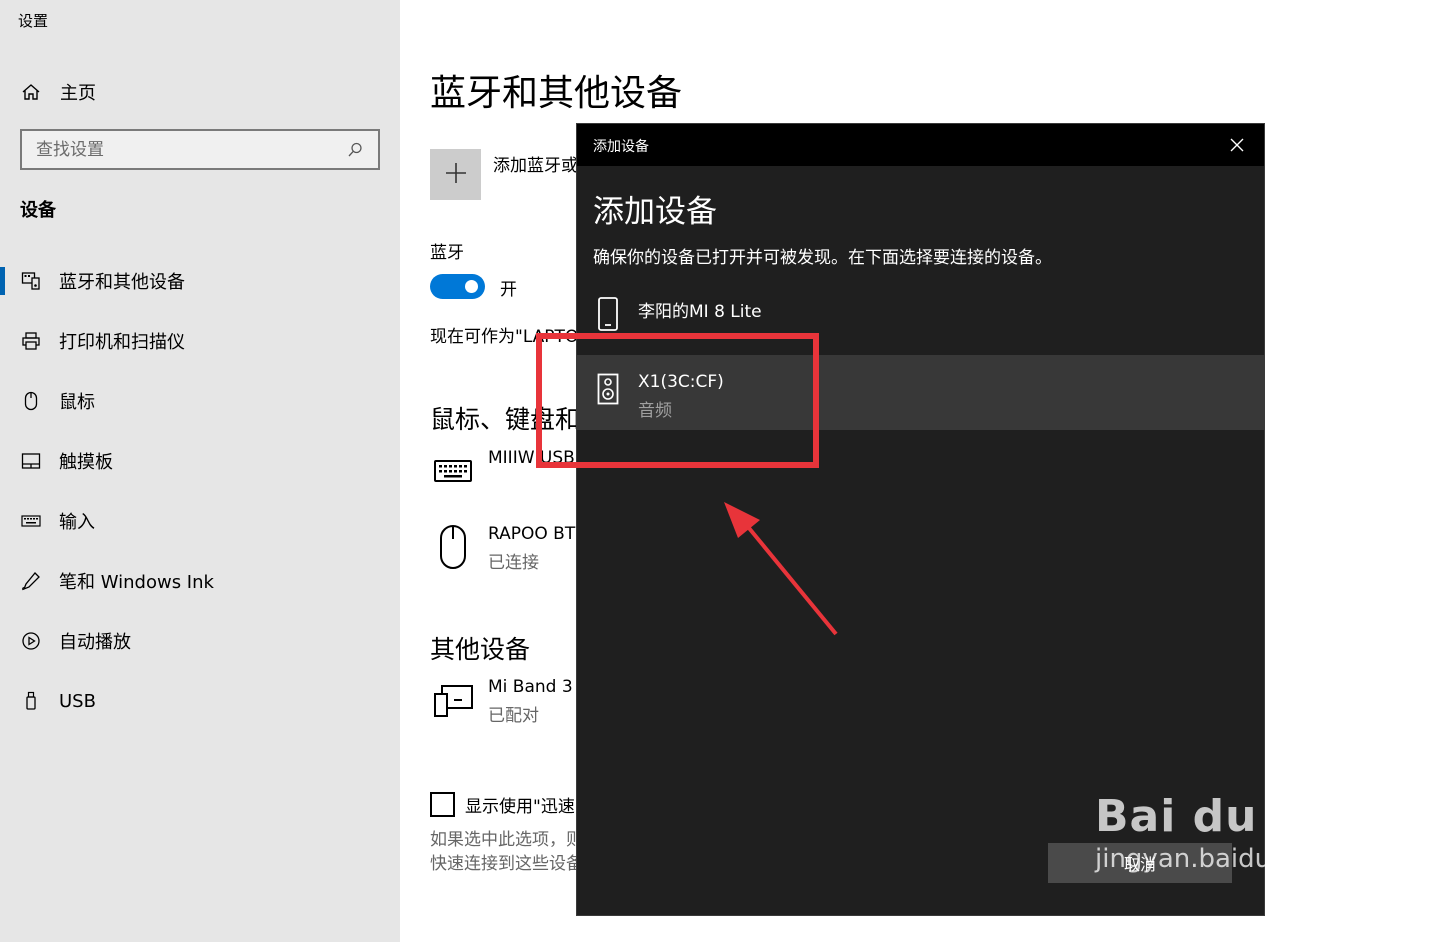 The height and width of the screenshot is (942, 1429). What do you see at coordinates (453, 700) in the screenshot?
I see `device-icon` at bounding box center [453, 700].